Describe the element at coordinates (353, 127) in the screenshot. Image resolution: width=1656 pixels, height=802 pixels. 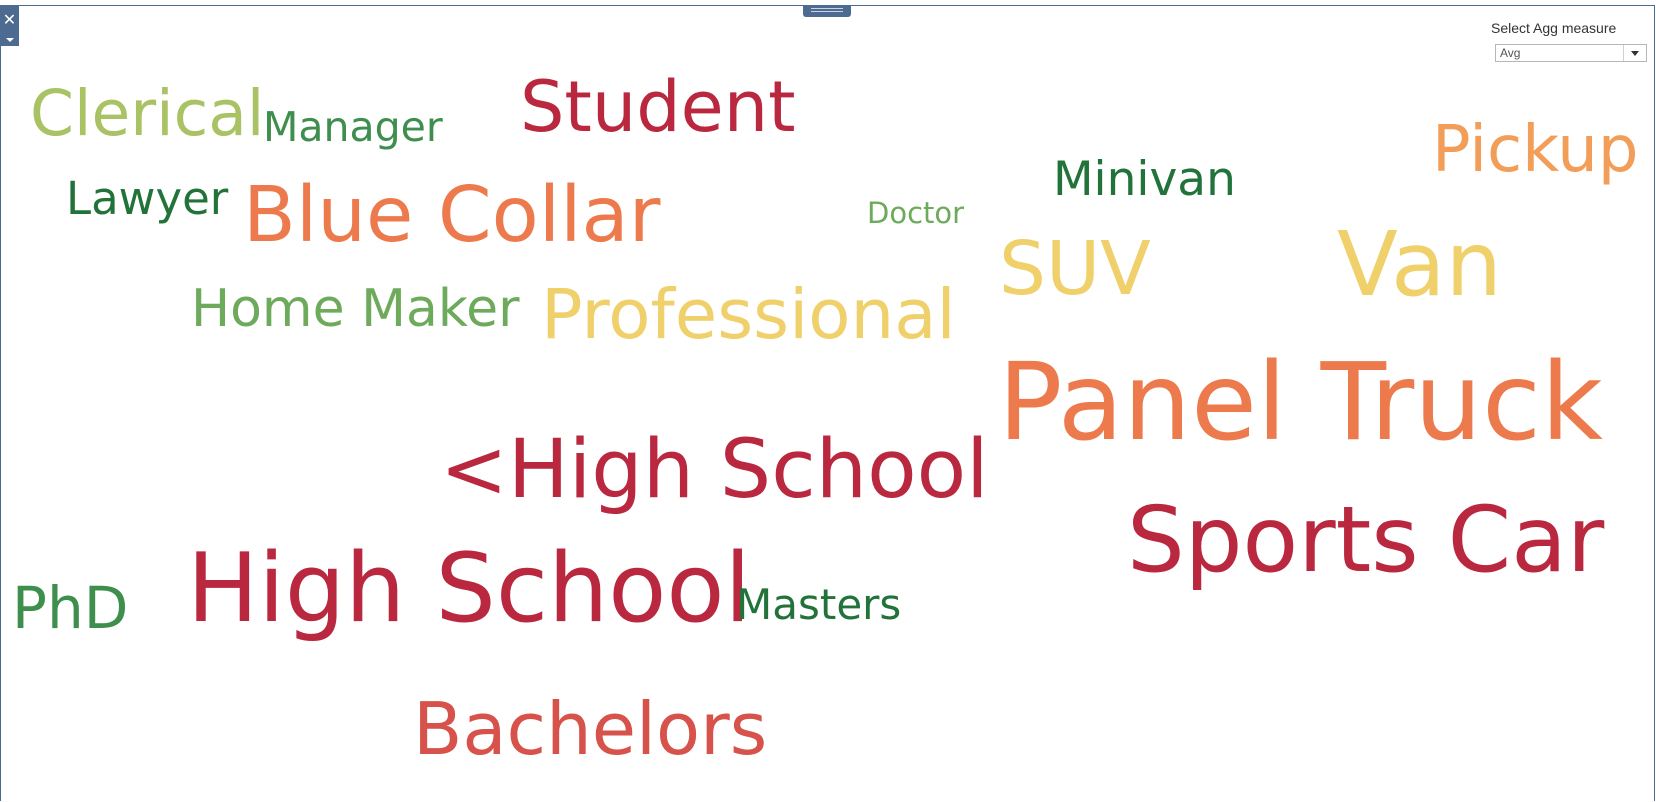
I see `word-manager: Manager` at that location.